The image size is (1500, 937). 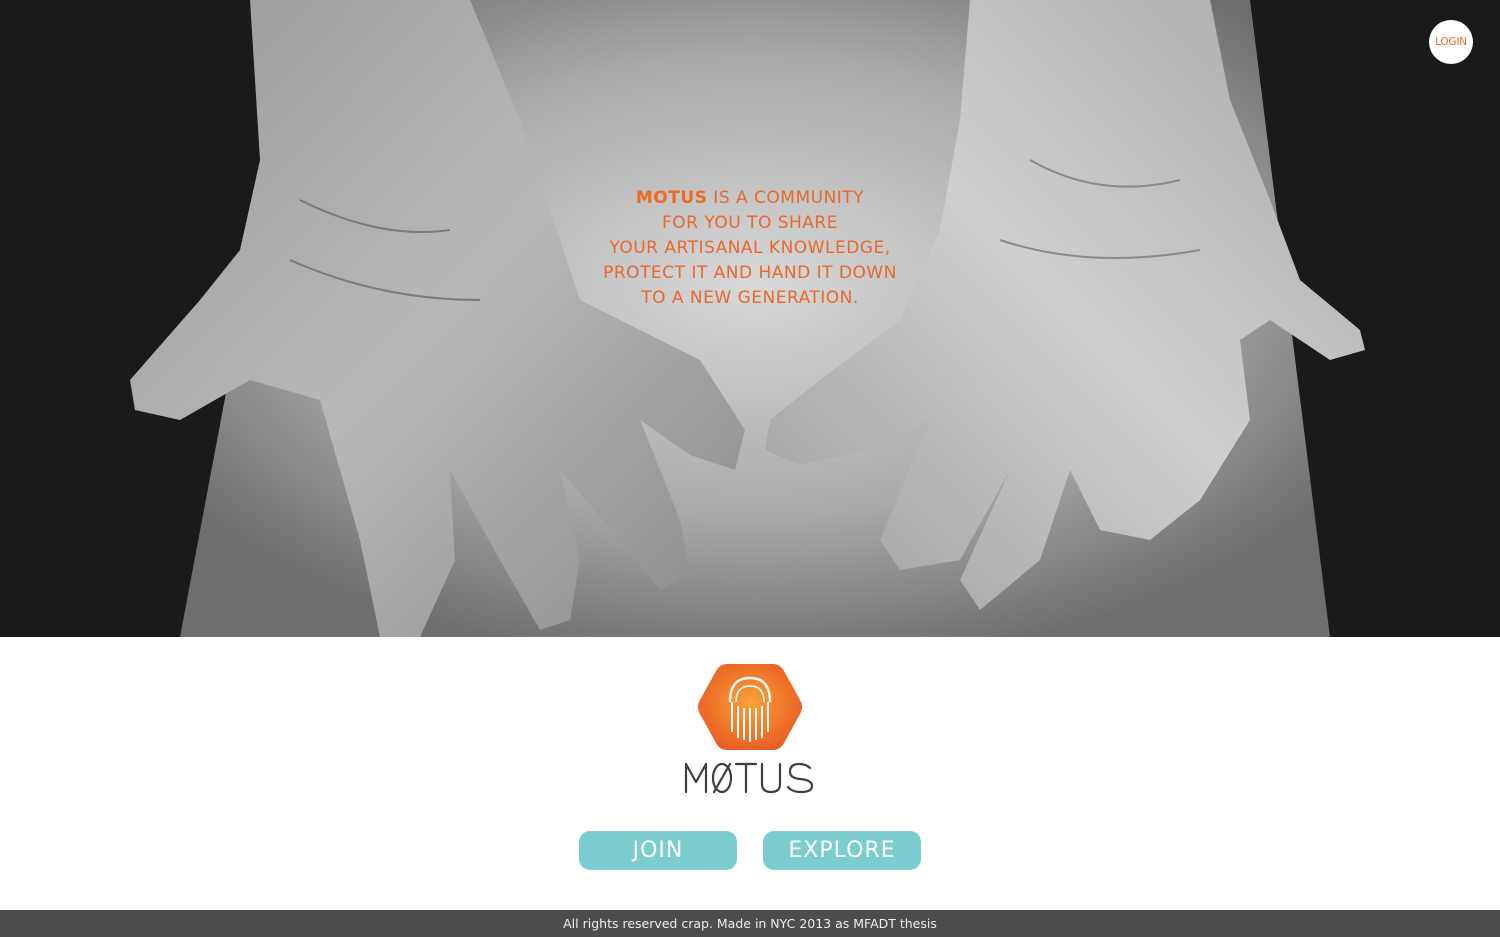 I want to click on tagline-line-3: YOUR ARTISANAL KNOWLEDGE,, so click(x=750, y=248).